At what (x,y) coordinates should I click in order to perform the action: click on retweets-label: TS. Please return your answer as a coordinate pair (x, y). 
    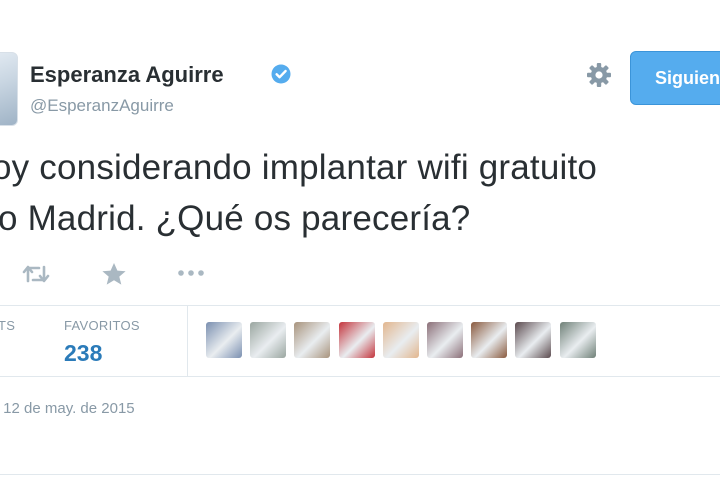
    Looking at the image, I should click on (7, 325).